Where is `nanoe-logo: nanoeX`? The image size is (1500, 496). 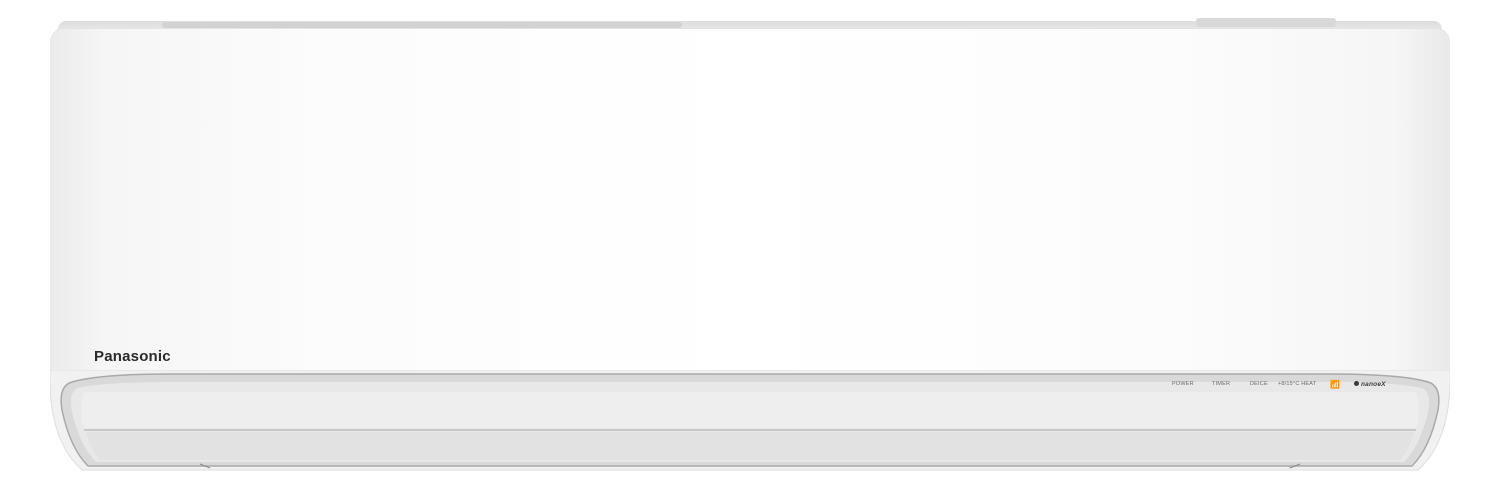
nanoe-logo: nanoeX is located at coordinates (1370, 384).